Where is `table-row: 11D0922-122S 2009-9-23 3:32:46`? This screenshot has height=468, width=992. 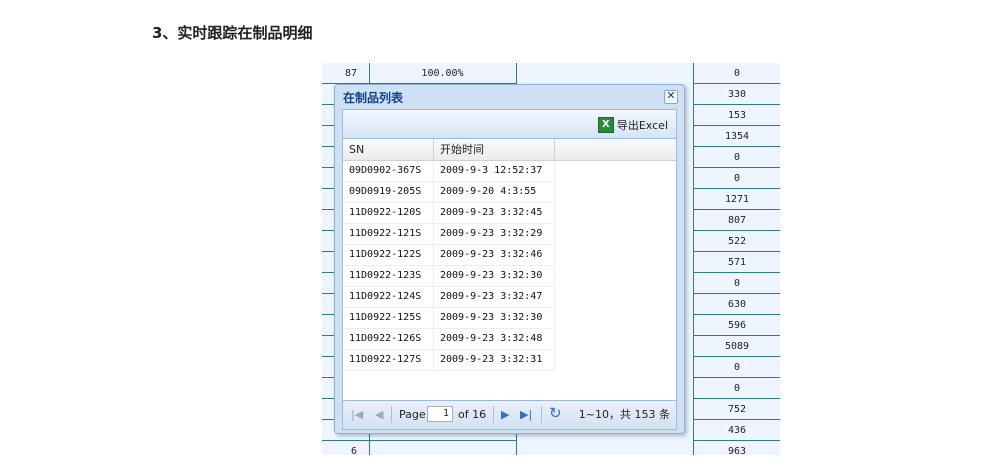
table-row: 11D0922-122S 2009-9-23 3:32:46 is located at coordinates (449, 255).